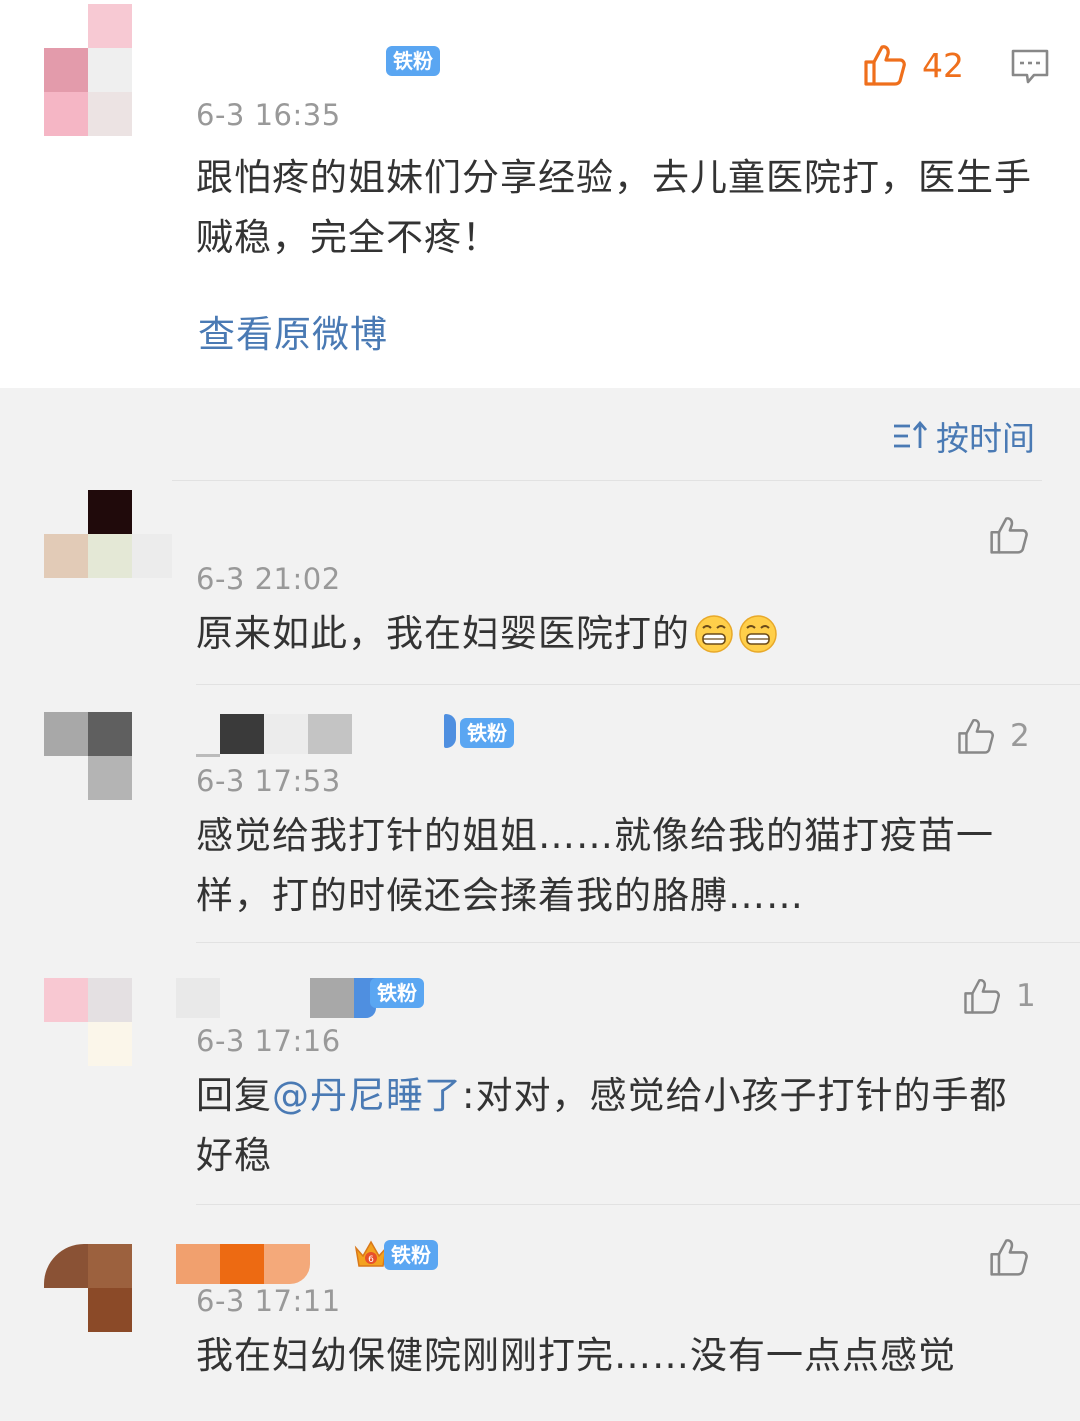 This screenshot has height=1421, width=1080. What do you see at coordinates (911, 434) in the screenshot?
I see `sort-icon` at bounding box center [911, 434].